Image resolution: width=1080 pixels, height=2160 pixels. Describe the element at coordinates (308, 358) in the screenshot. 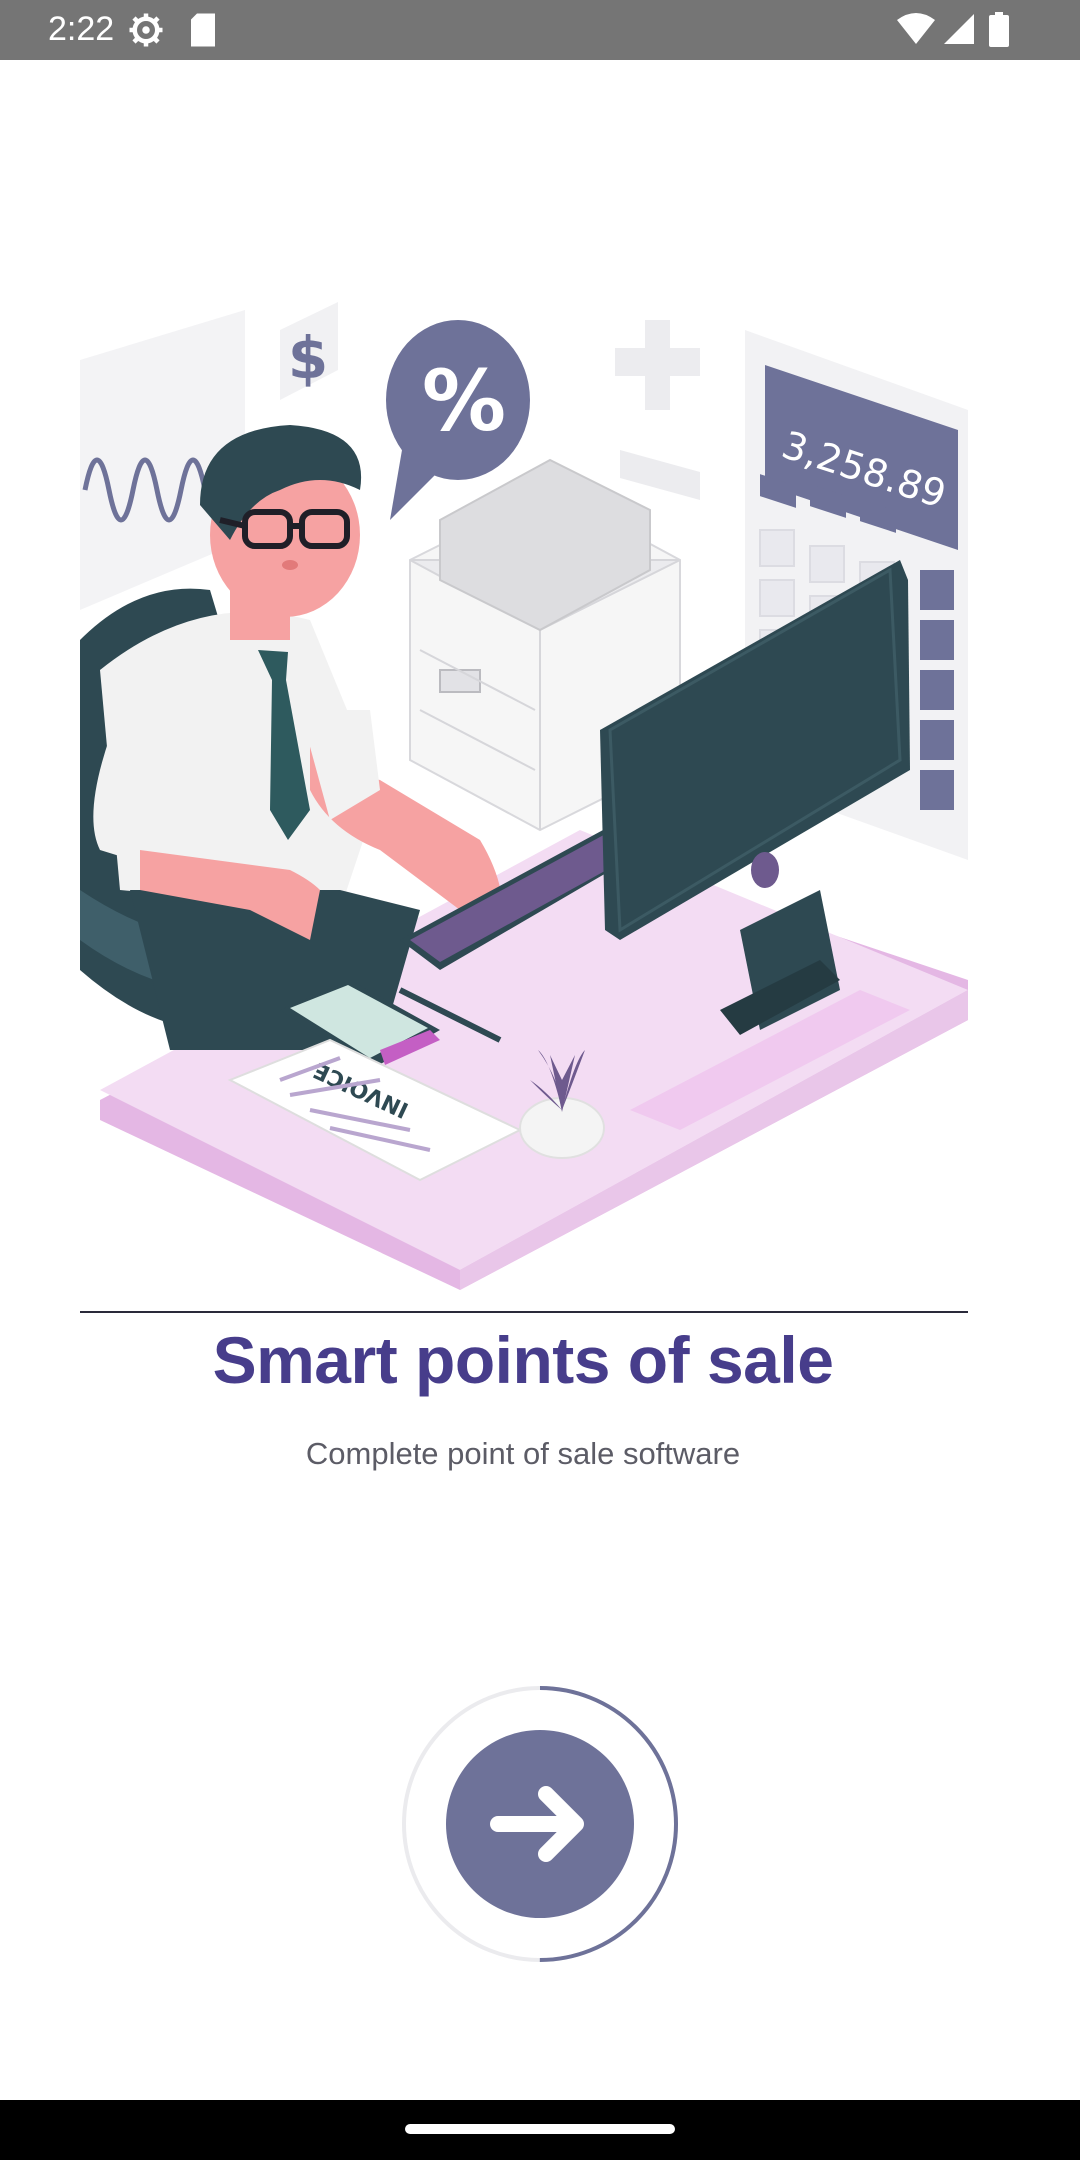

I see `dollar-sign: $` at that location.